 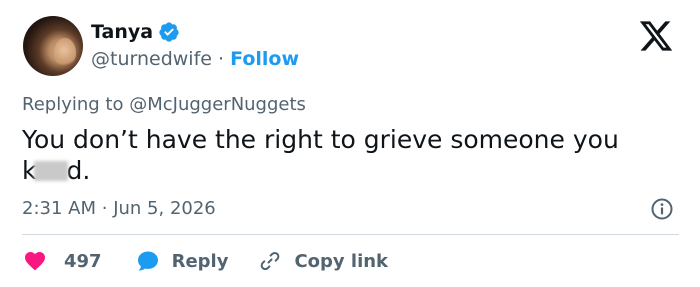 I want to click on replying-to: Replying to @McJuggerNuggets, so click(x=164, y=104).